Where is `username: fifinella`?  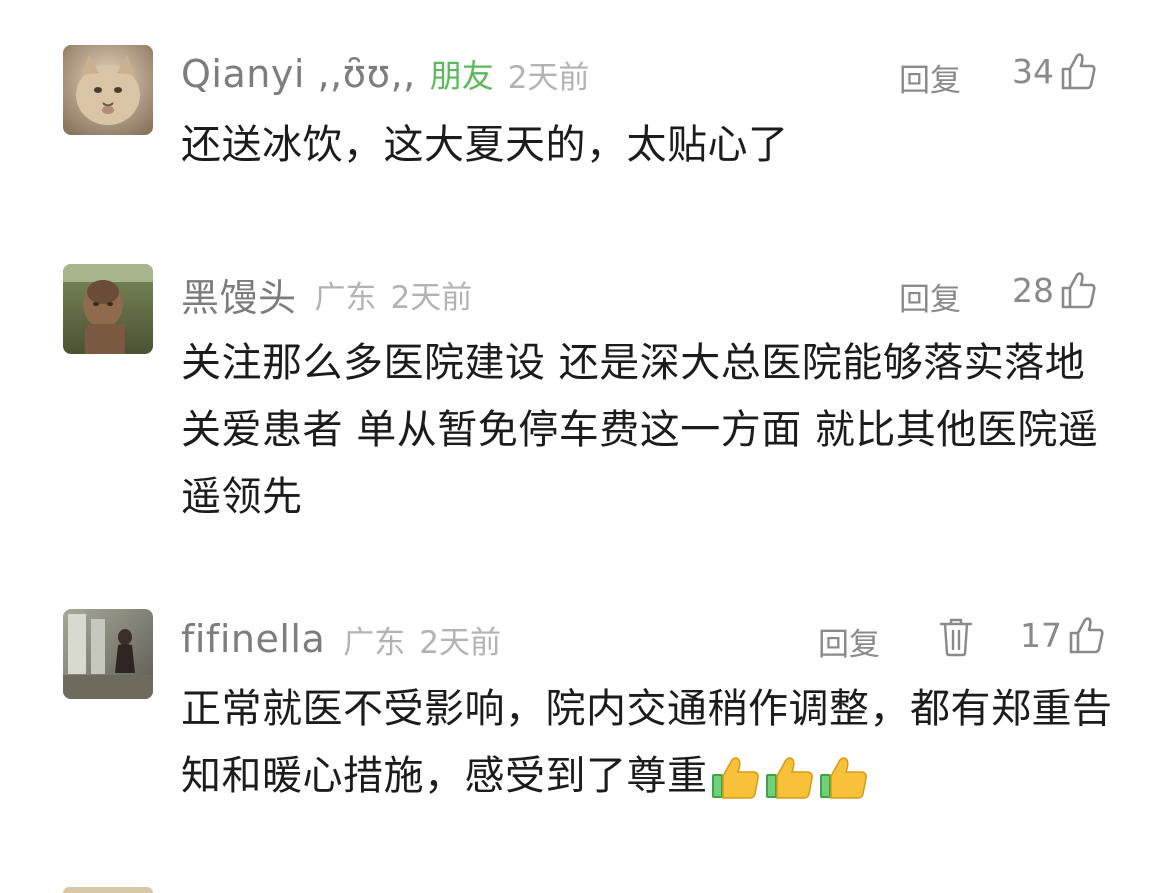 username: fifinella is located at coordinates (253, 639).